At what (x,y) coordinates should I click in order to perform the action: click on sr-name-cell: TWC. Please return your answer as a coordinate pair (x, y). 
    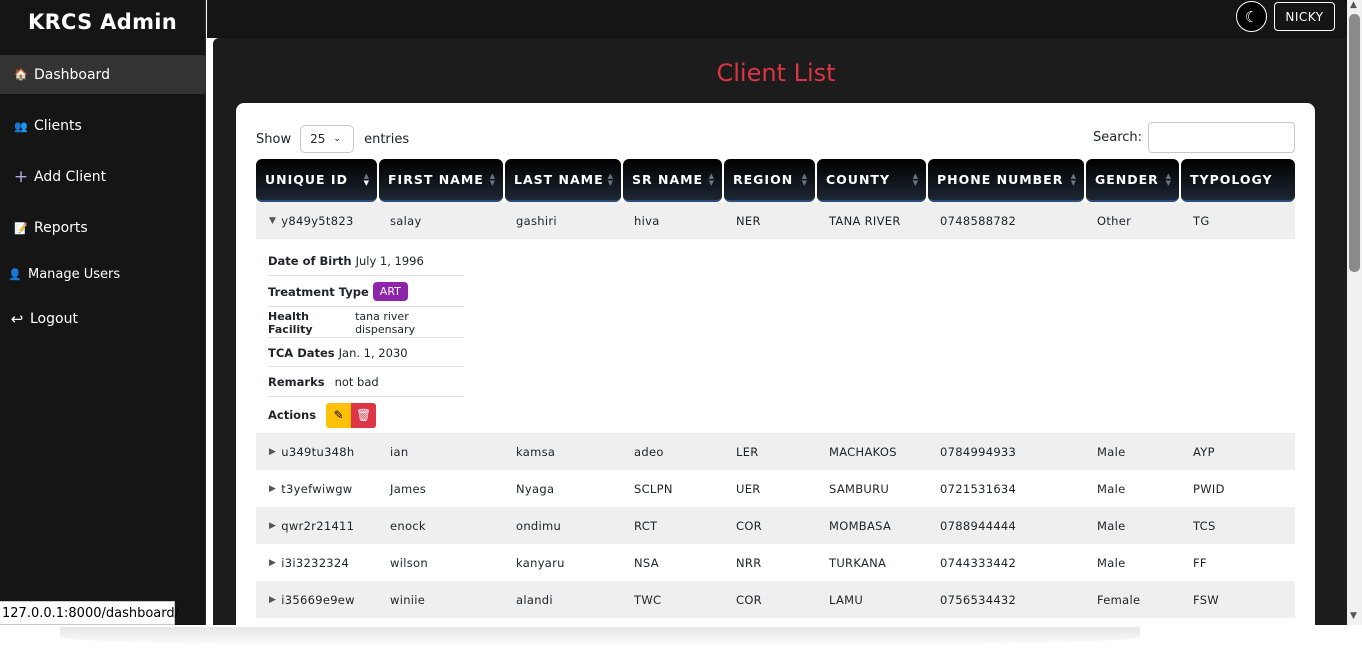
    Looking at the image, I should click on (648, 599).